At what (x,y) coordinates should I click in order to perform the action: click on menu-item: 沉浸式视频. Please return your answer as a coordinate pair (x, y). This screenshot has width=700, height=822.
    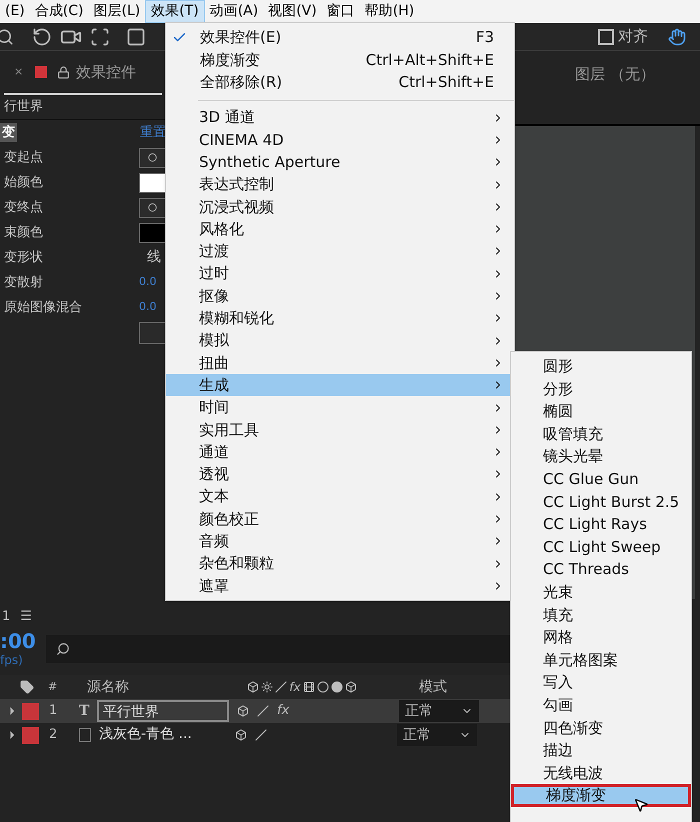
    Looking at the image, I should click on (340, 207).